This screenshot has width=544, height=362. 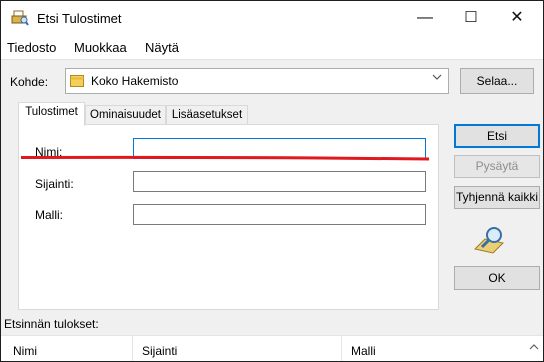 I want to click on search-button: Etsi, so click(x=497, y=136).